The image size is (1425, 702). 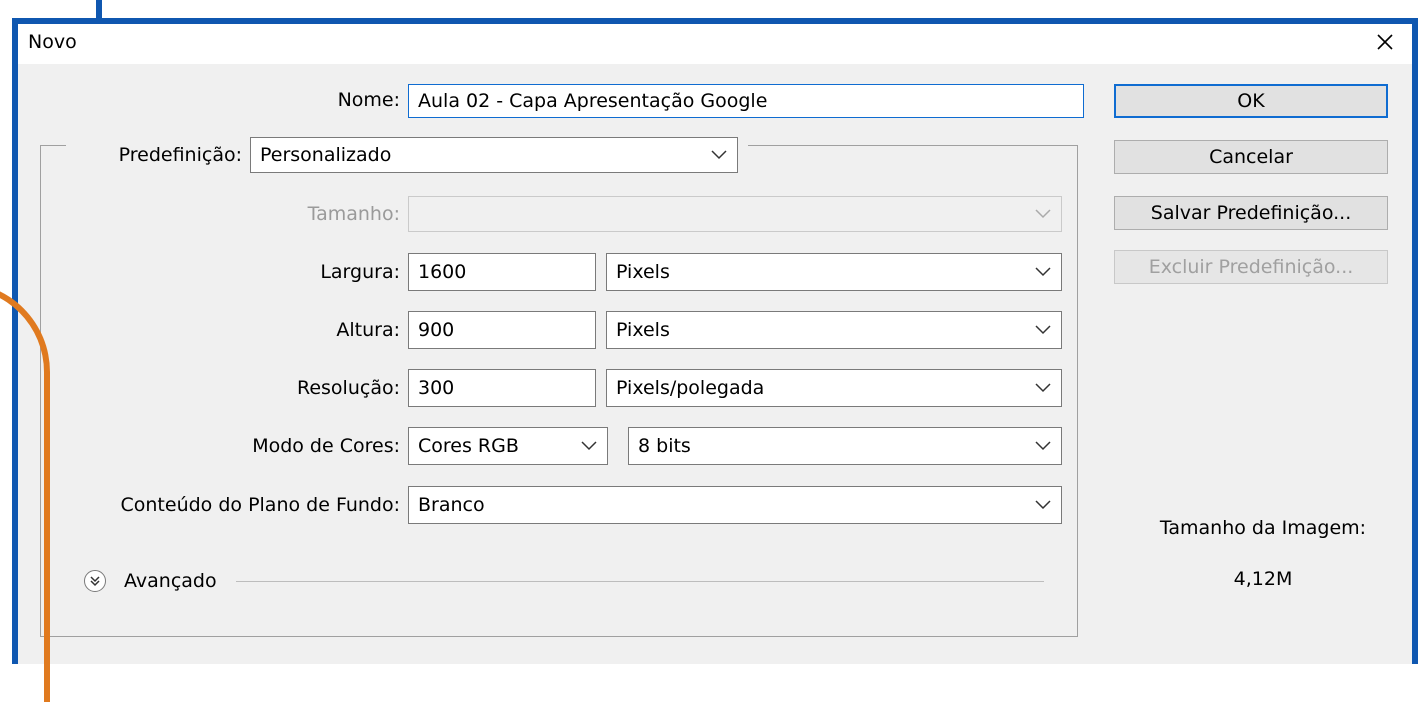 I want to click on image-size-label: Tamanho da Imagem:, so click(x=1263, y=528).